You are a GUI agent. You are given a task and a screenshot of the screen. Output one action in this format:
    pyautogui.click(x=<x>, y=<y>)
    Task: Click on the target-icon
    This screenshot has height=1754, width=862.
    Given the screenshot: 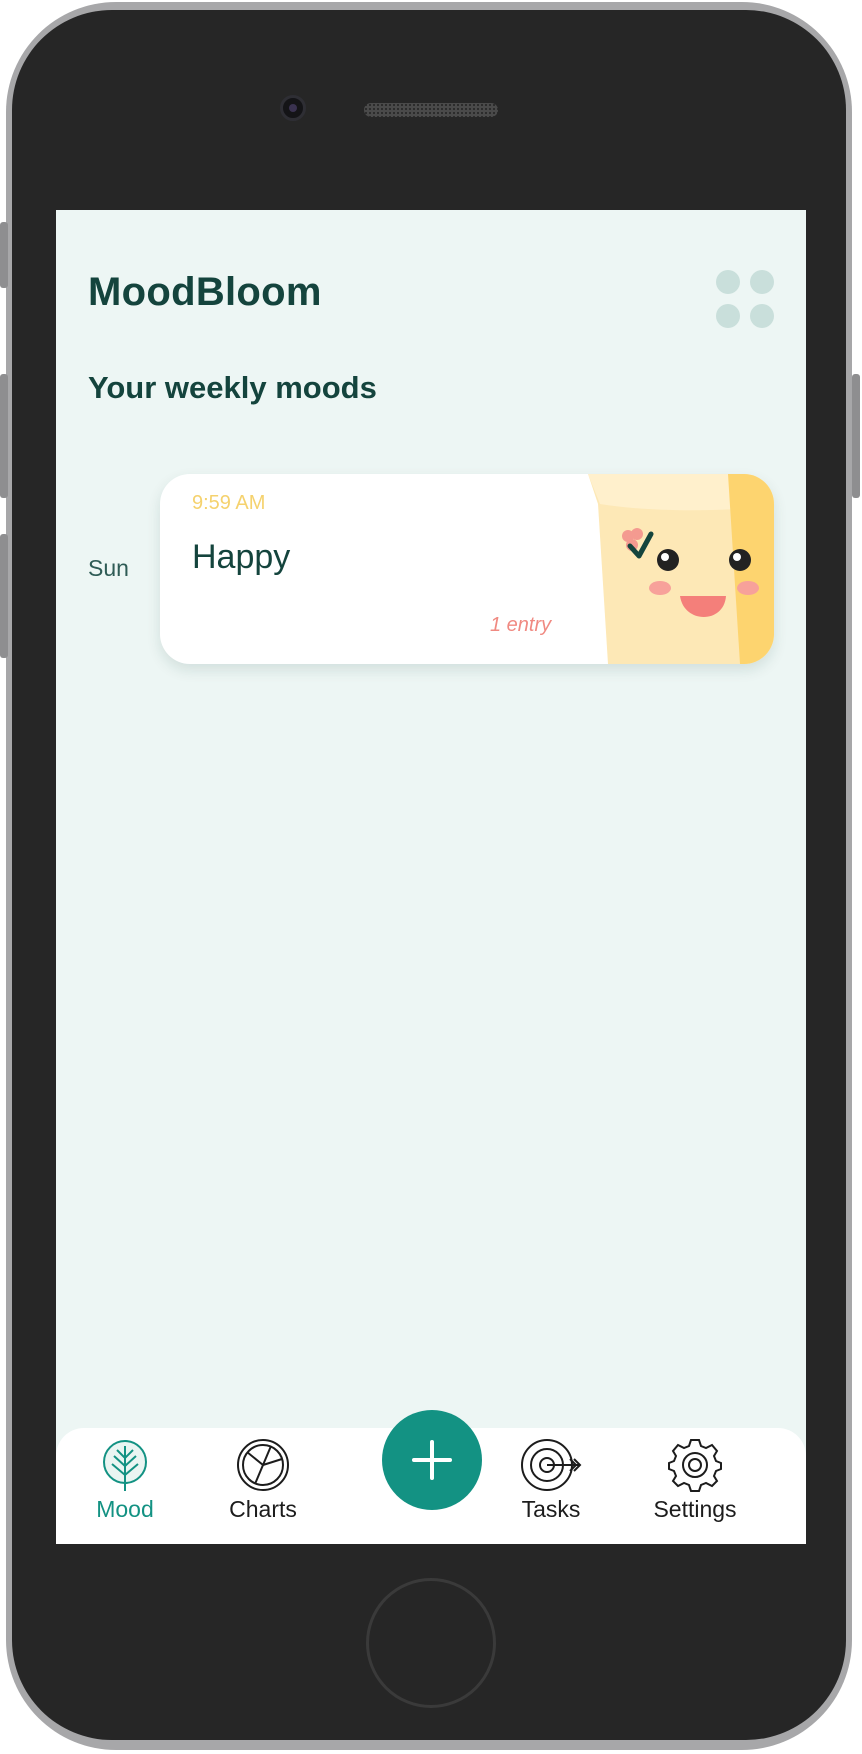 What is the action you would take?
    pyautogui.click(x=551, y=1465)
    